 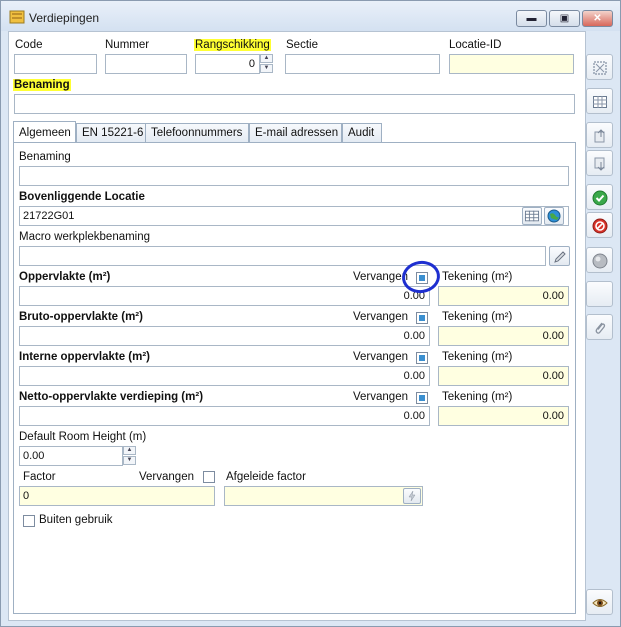 I want to click on sectie-label: Sectie, so click(x=302, y=45).